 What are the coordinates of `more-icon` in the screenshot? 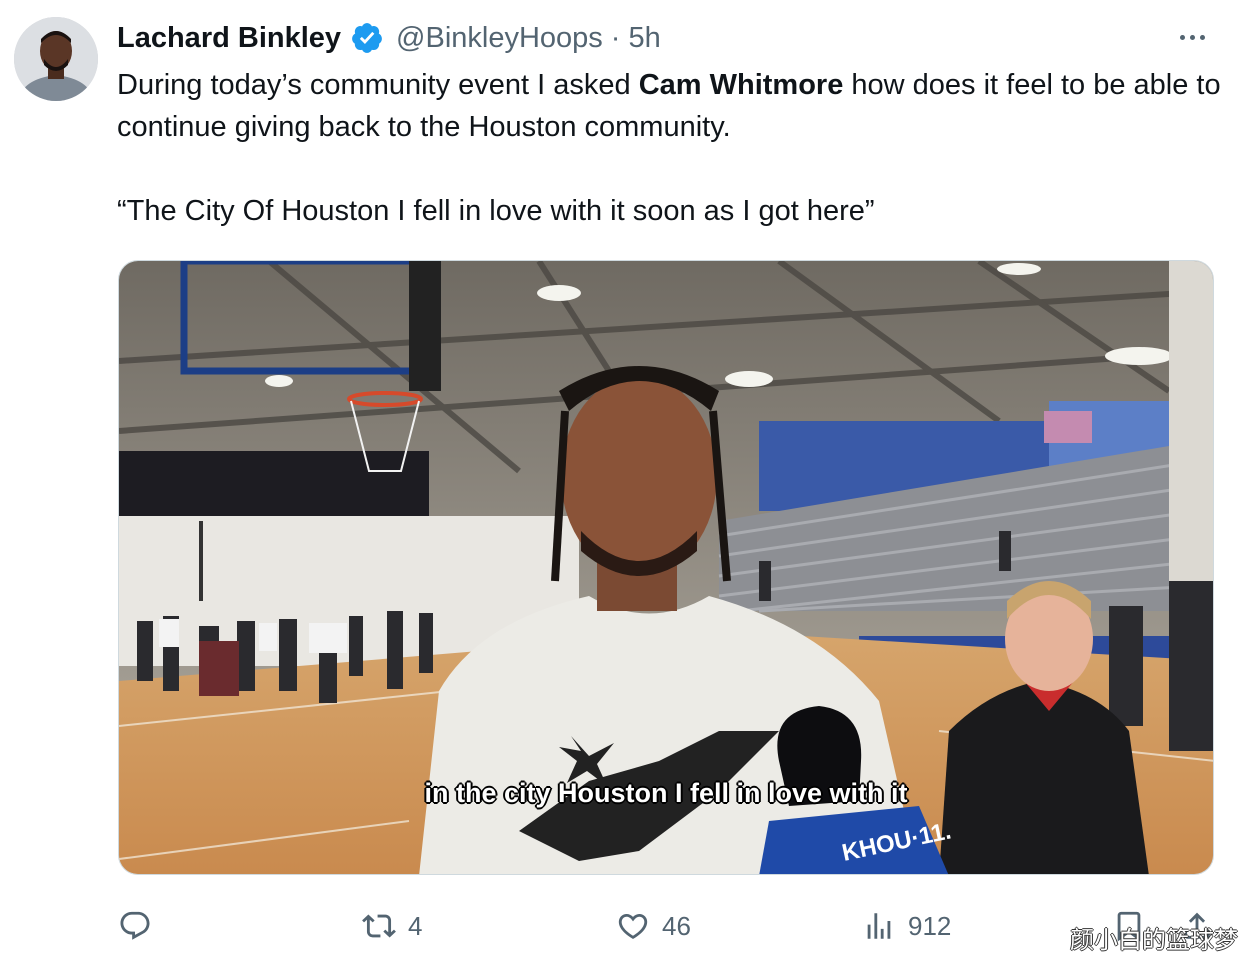 It's located at (1192, 37).